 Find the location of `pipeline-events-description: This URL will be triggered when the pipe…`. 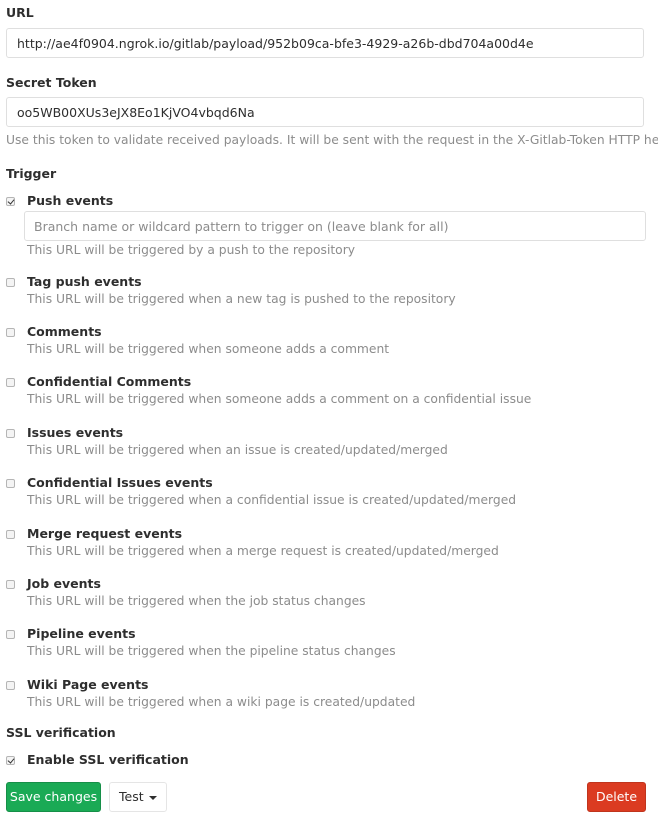

pipeline-events-description: This URL will be triggered when the pipe… is located at coordinates (211, 651).